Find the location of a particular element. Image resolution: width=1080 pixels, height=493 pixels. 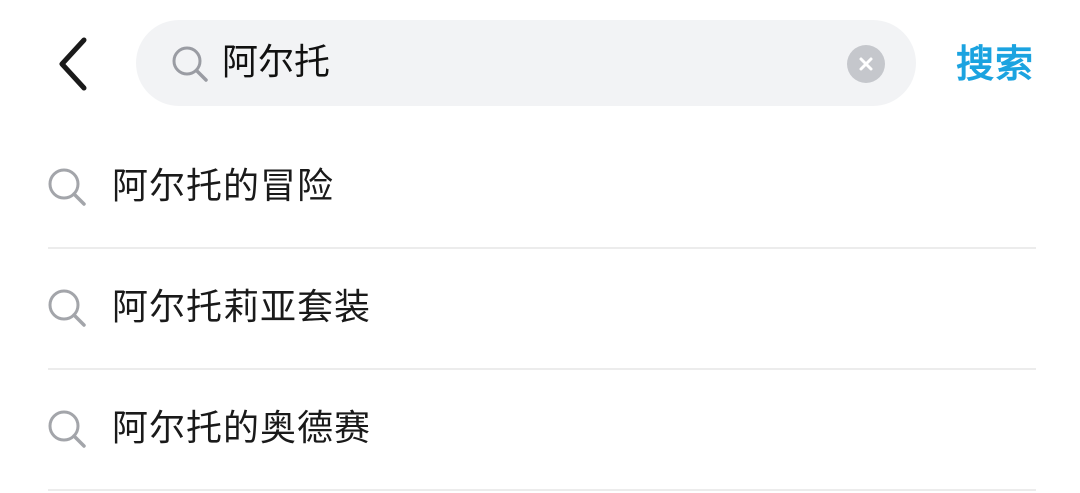

chevron-left-icon is located at coordinates (73, 64).